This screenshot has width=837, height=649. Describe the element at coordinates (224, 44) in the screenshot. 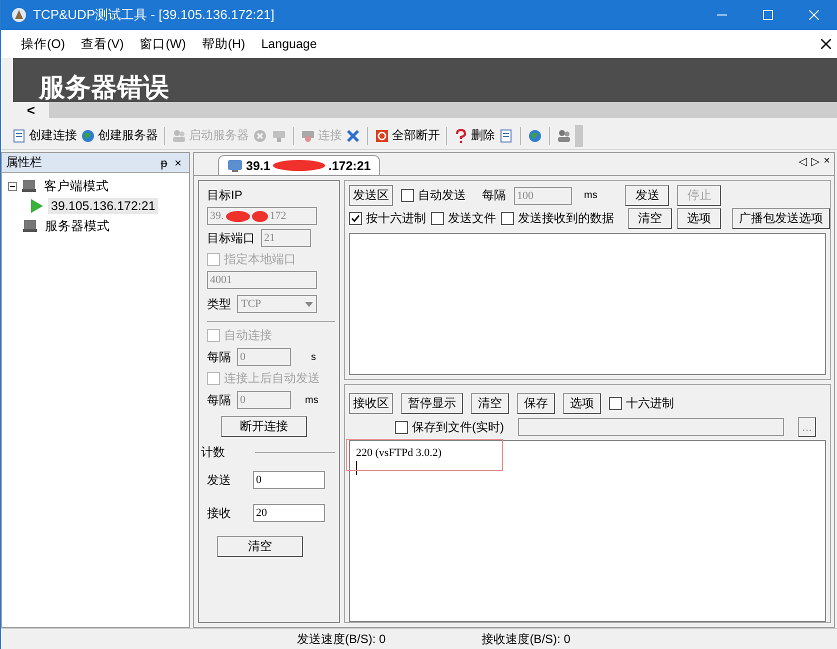

I see `menu-item: 帮助(H)` at that location.